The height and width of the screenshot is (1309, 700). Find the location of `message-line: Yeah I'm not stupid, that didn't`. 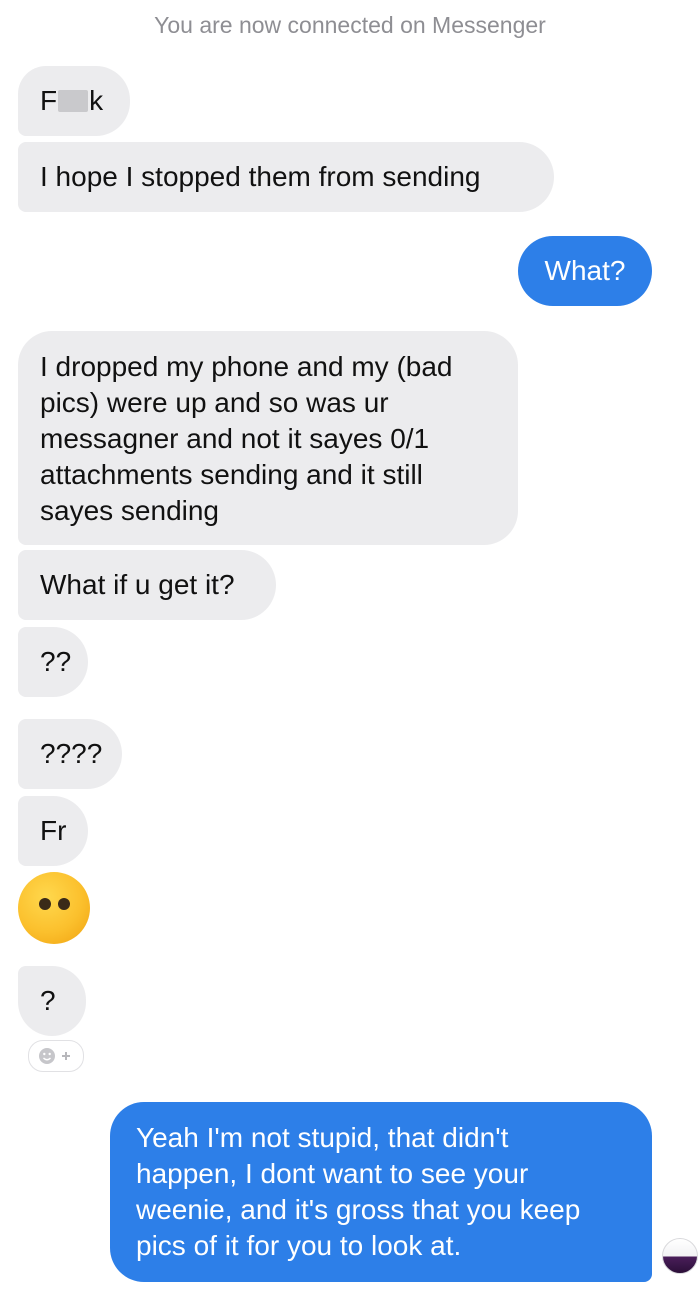

message-line: Yeah I'm not stupid, that didn't is located at coordinates (322, 1137).